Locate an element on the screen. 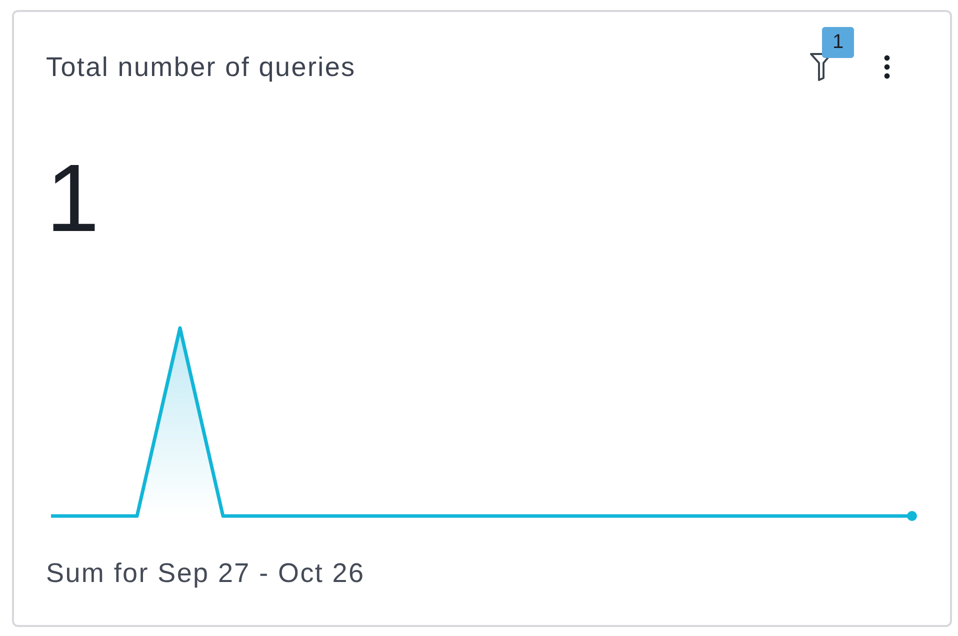 This screenshot has height=636, width=958. filter-count-badge: 1 is located at coordinates (838, 42).